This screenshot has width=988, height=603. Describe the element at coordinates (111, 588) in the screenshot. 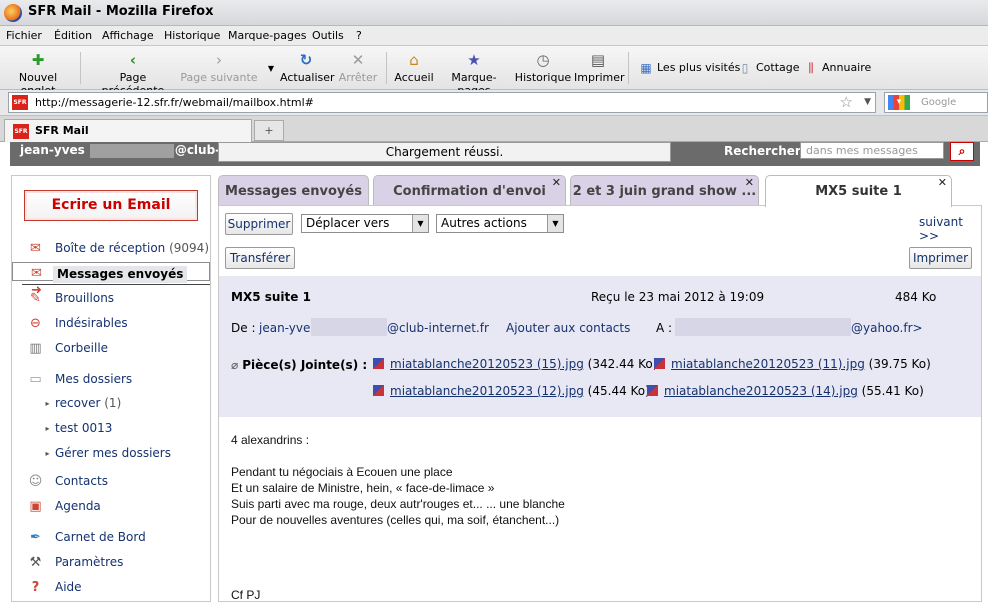

I see `sidebar-item-help: ? Aide` at that location.